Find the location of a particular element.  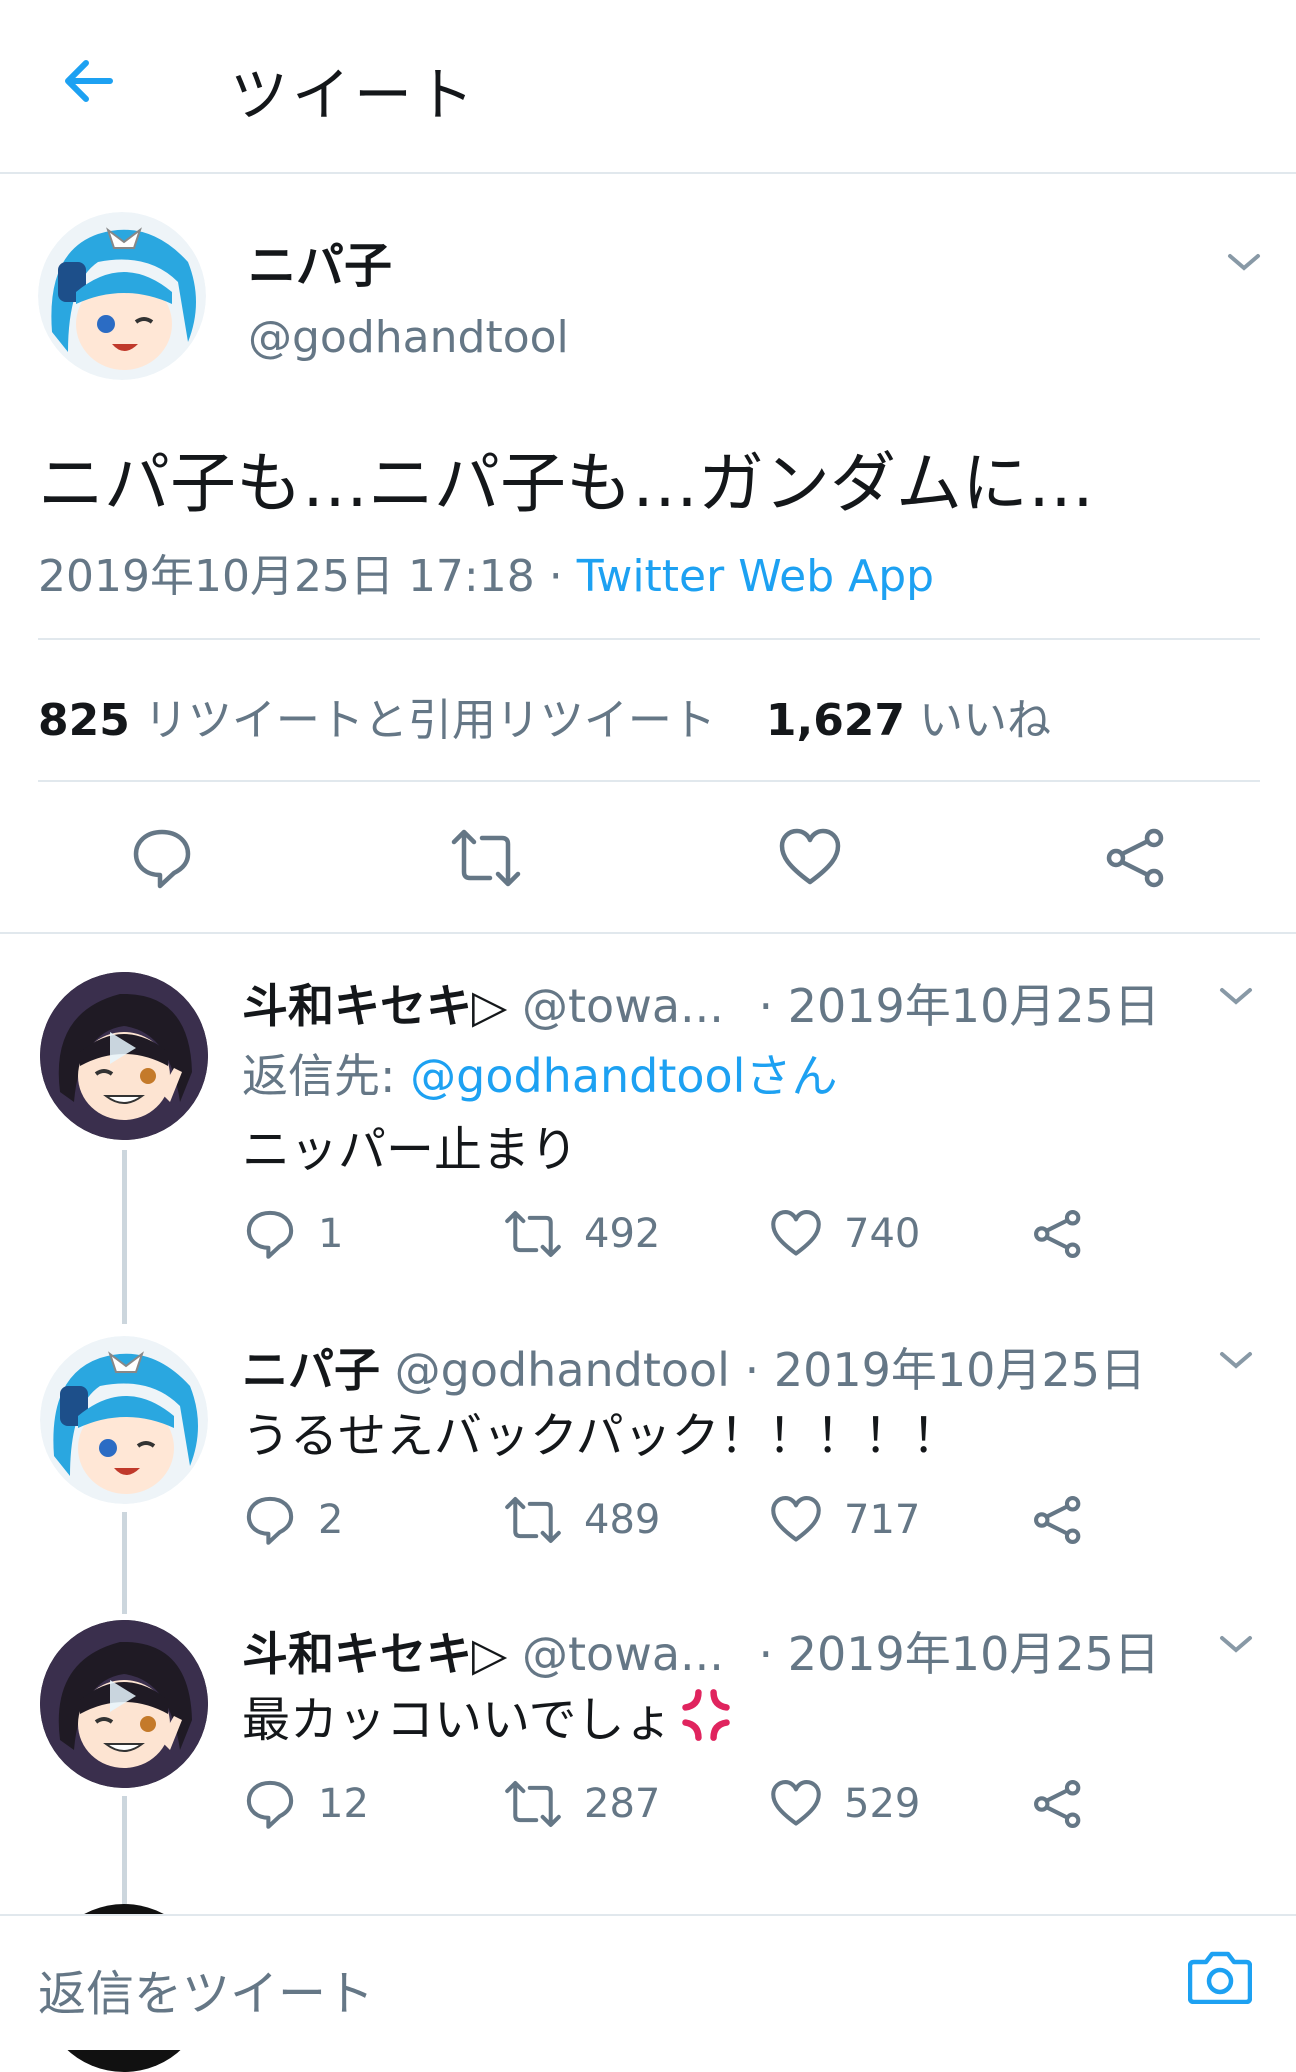

reply-text: 最カッコいいでしょ is located at coordinates (457, 1720).